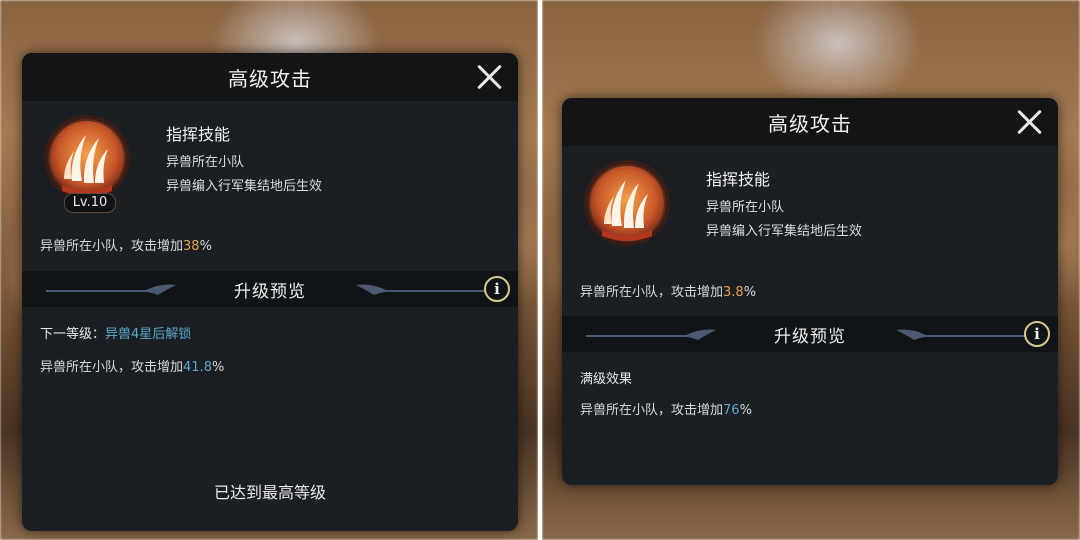 The image size is (1080, 540). I want to click on current-effect-value: 38, so click(191, 246).